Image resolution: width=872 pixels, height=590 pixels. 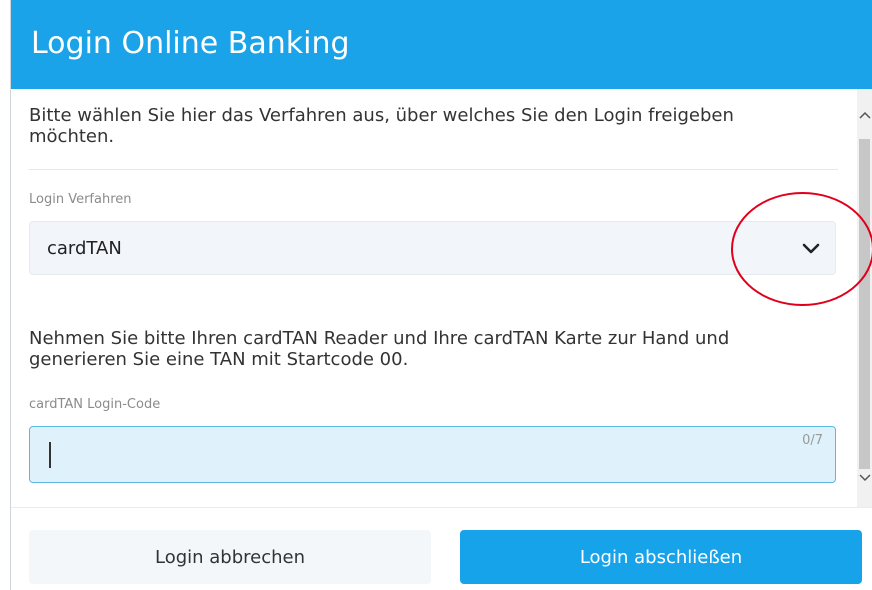 I want to click on submit-login-button: Login abschließen, so click(x=661, y=557).